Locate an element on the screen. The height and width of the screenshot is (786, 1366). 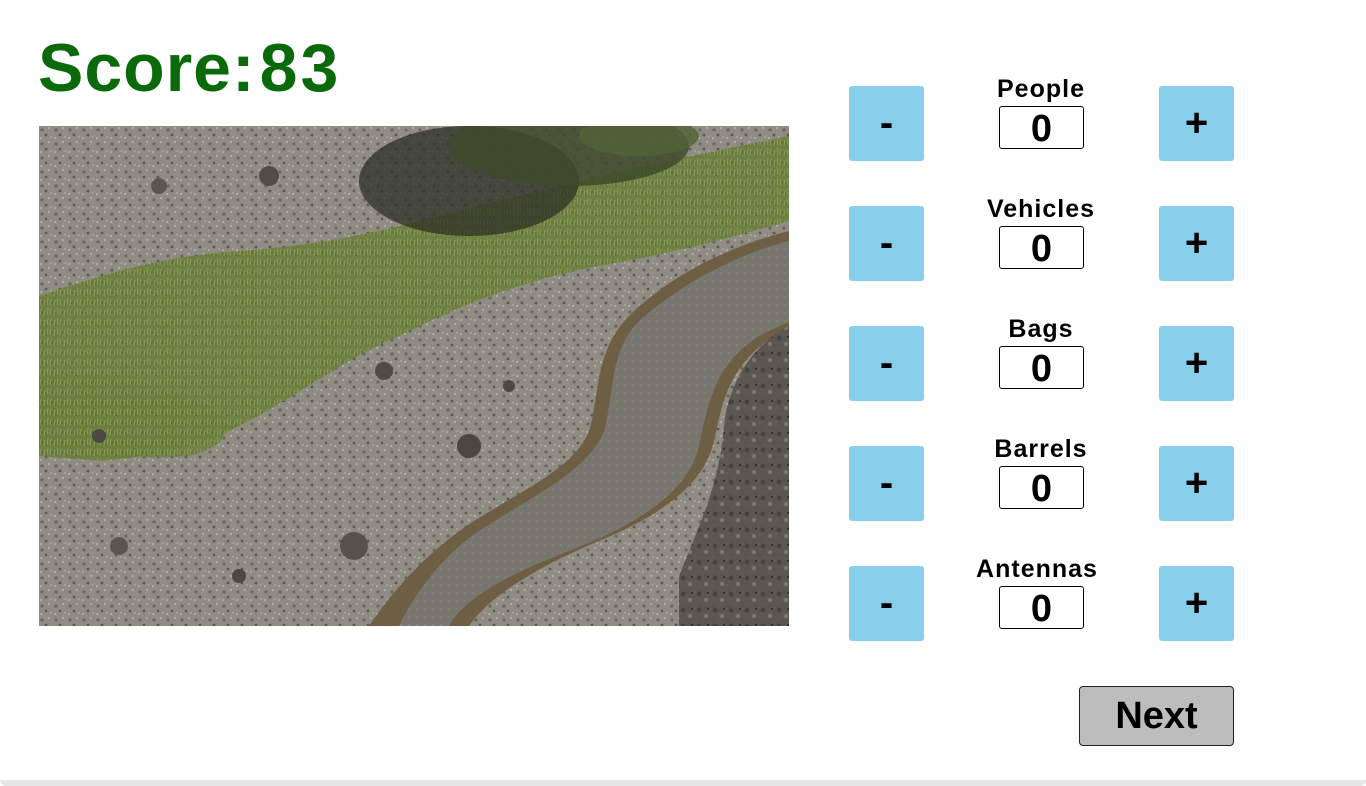
vehicles-plus-button: + is located at coordinates (1196, 243).